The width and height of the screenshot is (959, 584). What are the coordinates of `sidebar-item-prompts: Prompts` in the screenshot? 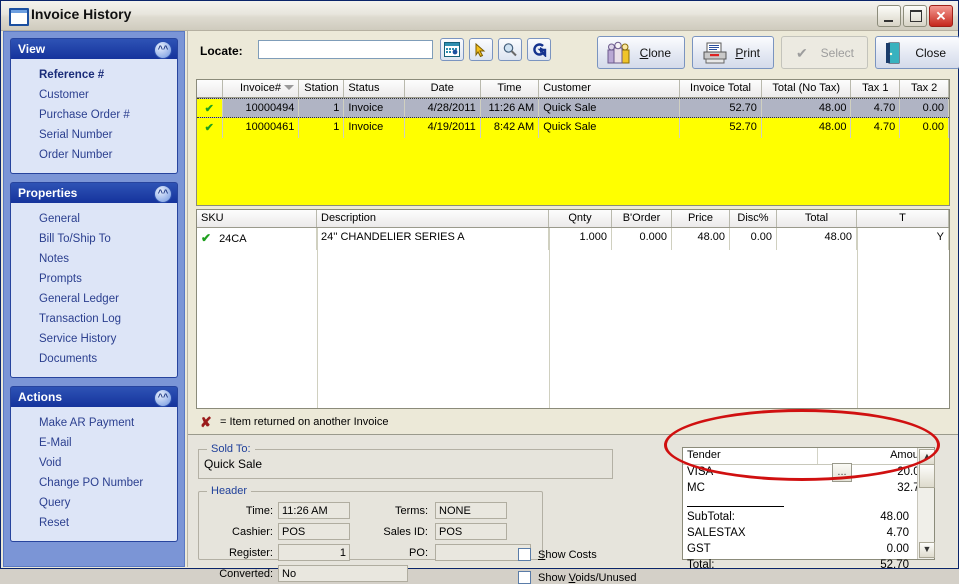 It's located at (94, 279).